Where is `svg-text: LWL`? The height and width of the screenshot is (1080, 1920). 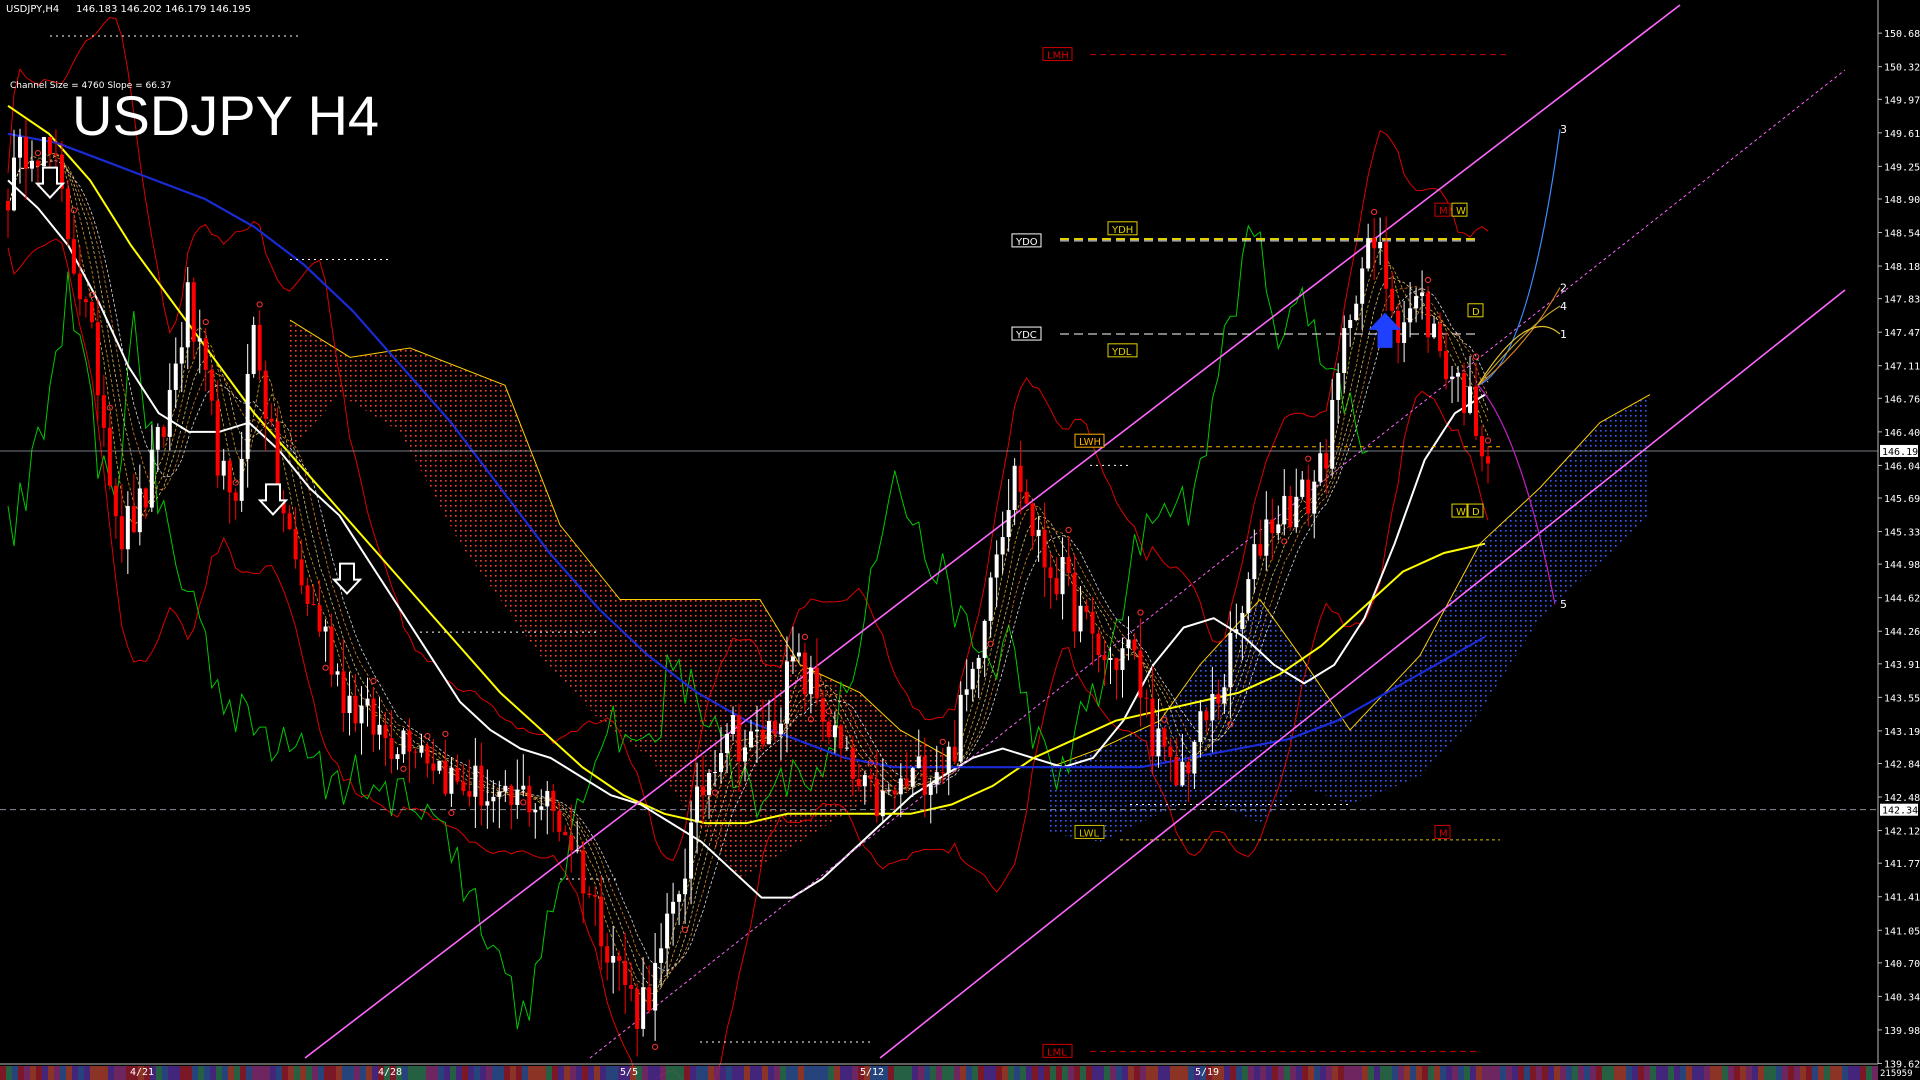
svg-text: LWL is located at coordinates (1089, 833).